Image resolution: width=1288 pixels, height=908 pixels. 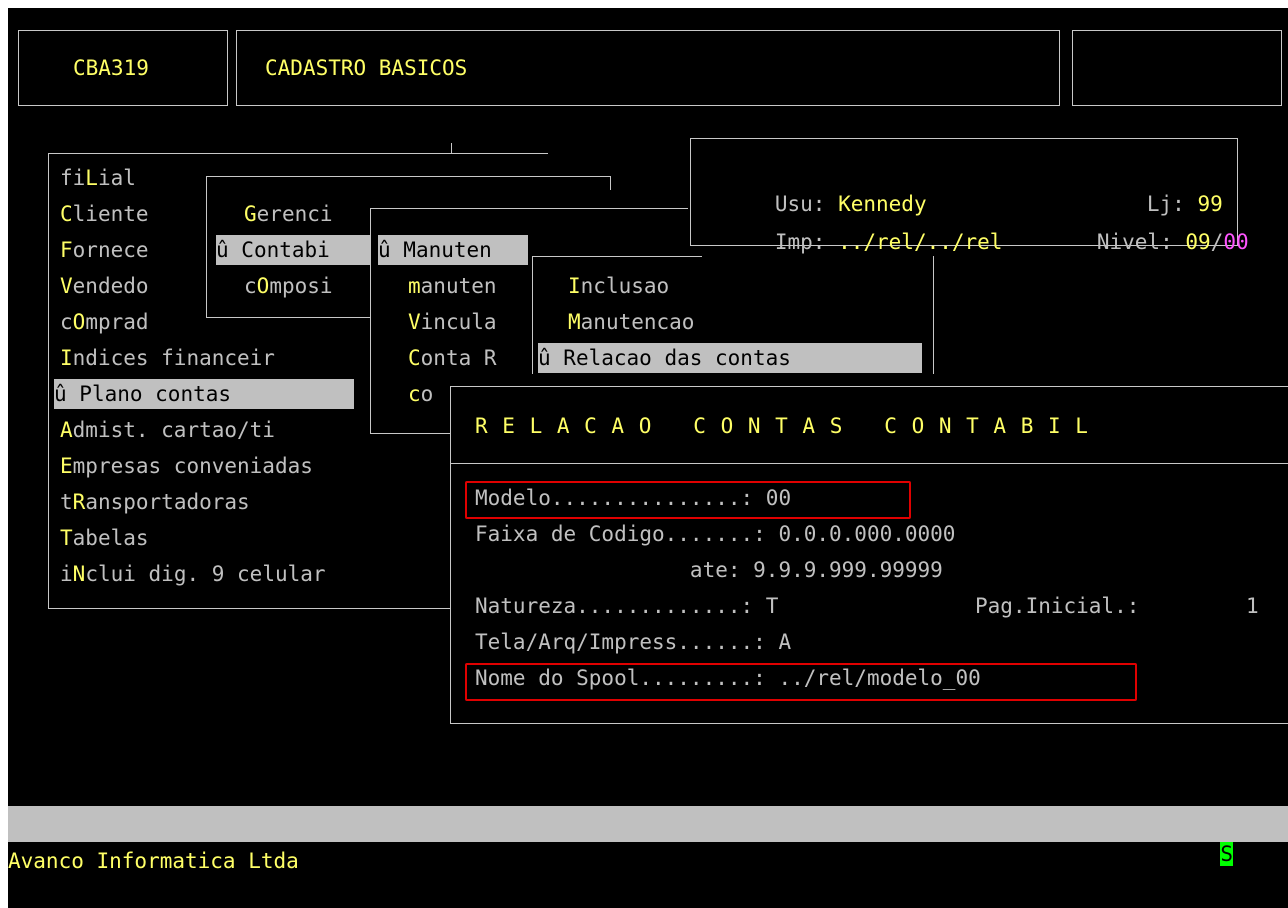 I want to click on imp-value: ../rel/../rel, so click(x=920, y=242).